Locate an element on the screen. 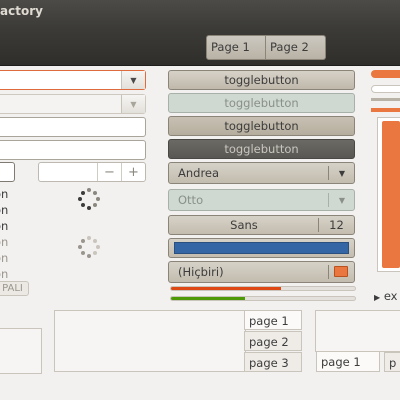 The width and height of the screenshot is (400, 400). notebook-page-right is located at coordinates (357, 331).